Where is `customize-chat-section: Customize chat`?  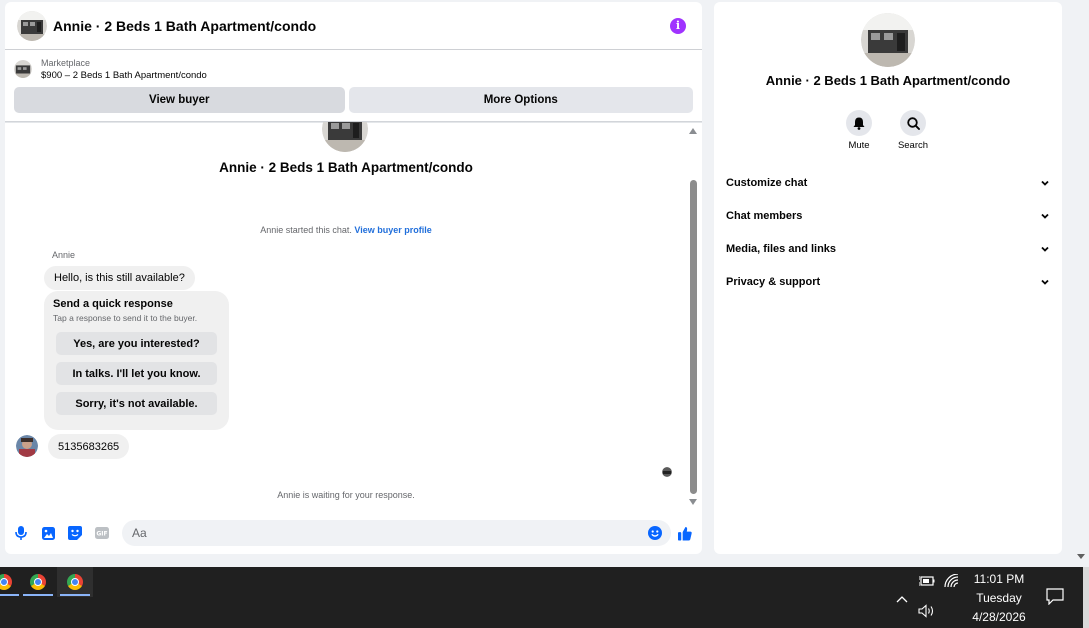
customize-chat-section: Customize chat is located at coordinates (888, 183).